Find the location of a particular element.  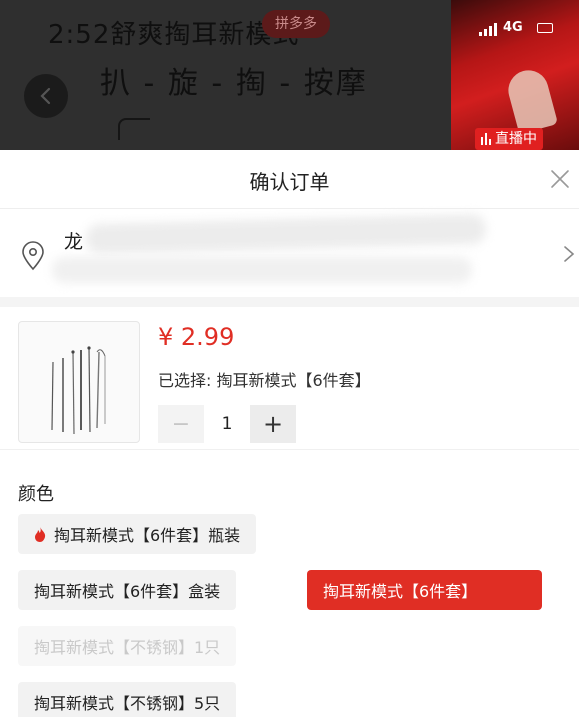

recipient-name: 龙 is located at coordinates (74, 242).